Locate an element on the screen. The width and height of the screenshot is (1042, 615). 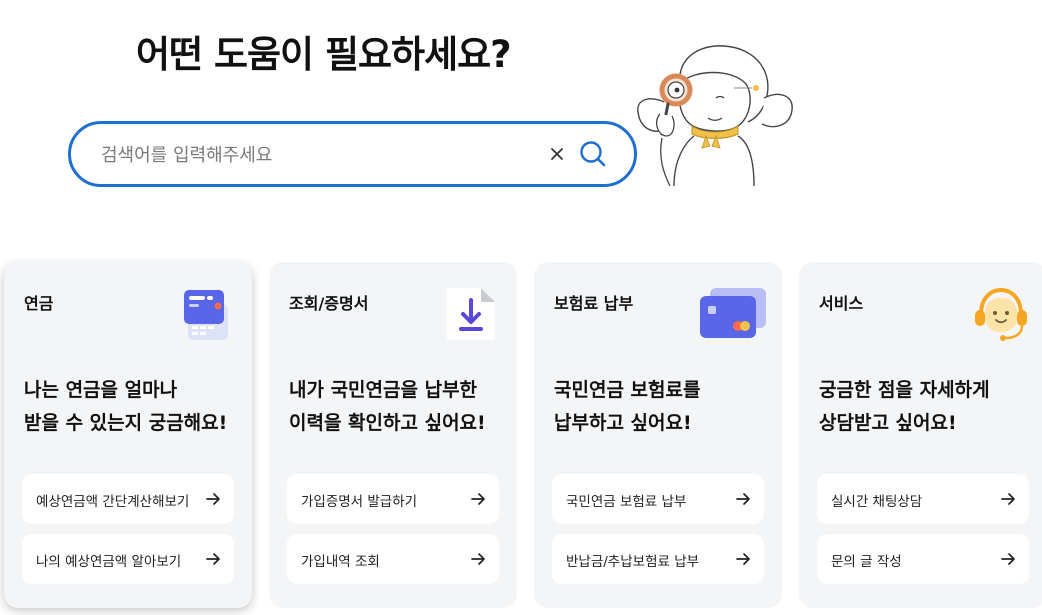
search-button is located at coordinates (593, 154).